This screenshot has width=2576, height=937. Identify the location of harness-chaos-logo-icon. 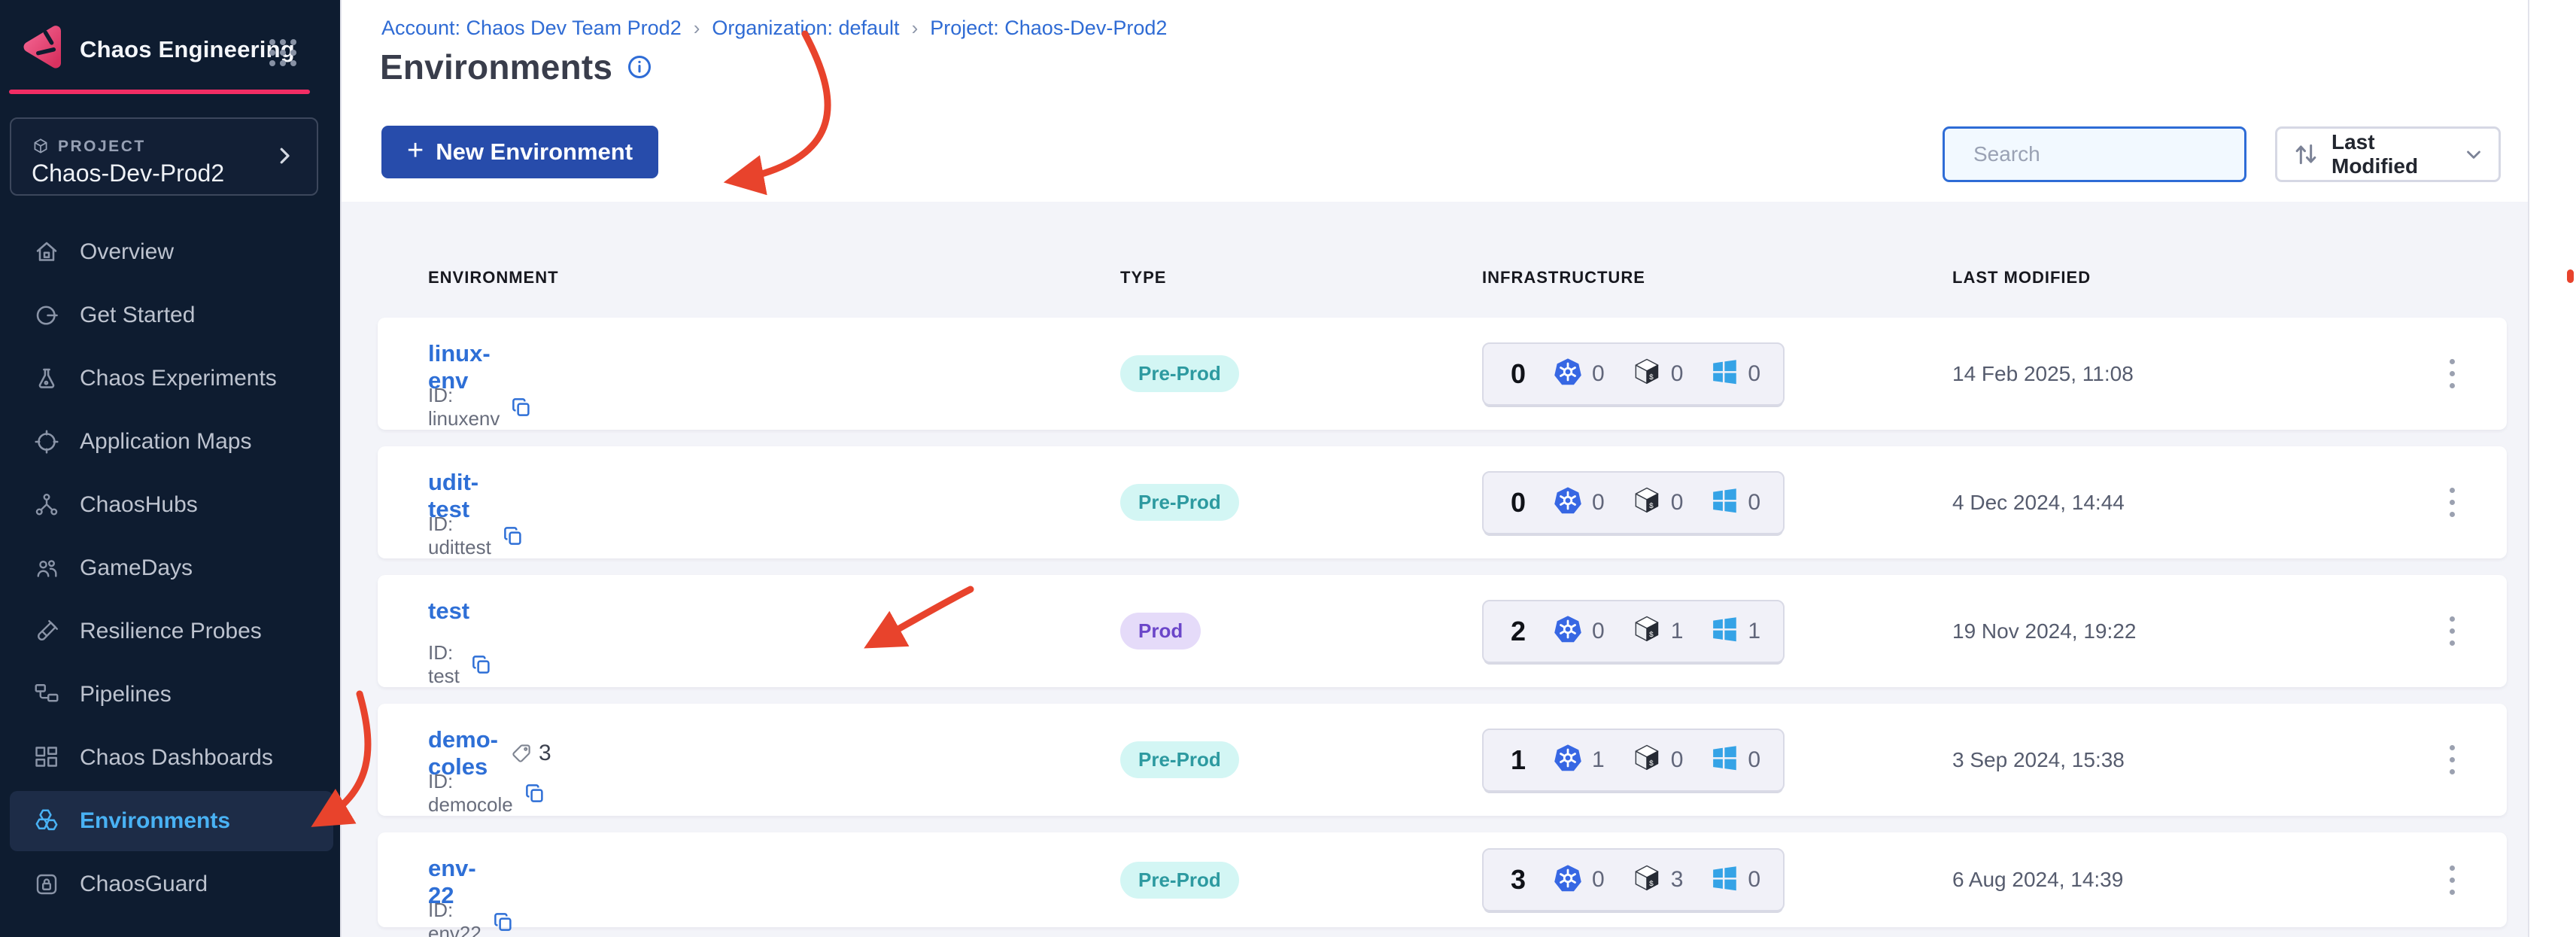
(45, 46).